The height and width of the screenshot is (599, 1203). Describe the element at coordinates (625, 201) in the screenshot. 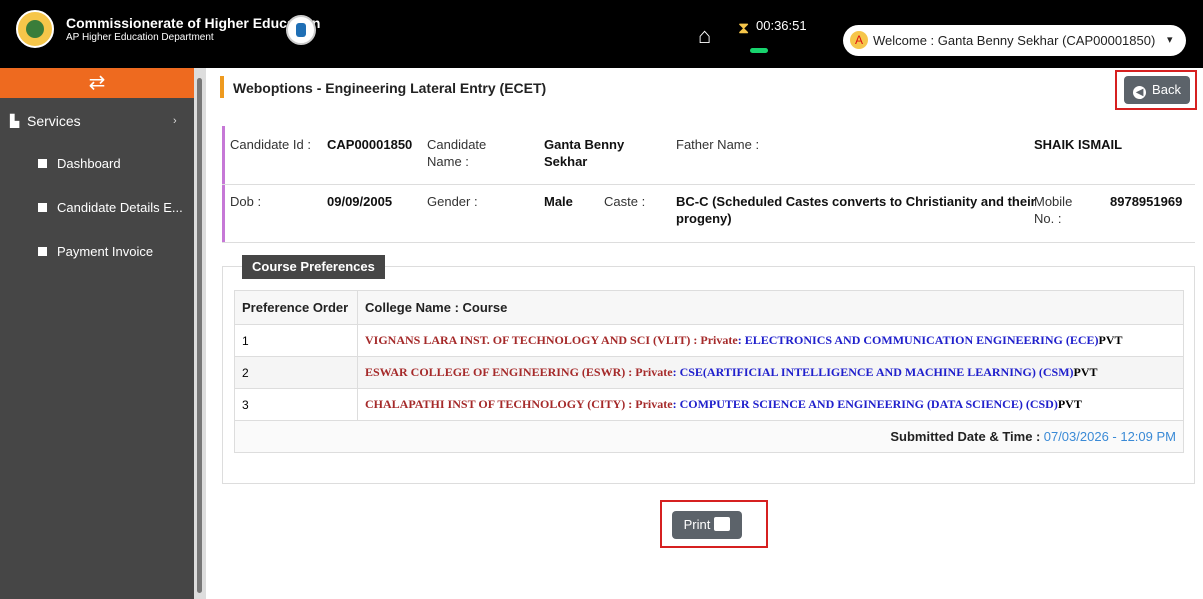

I see `caste-label: Caste :` at that location.